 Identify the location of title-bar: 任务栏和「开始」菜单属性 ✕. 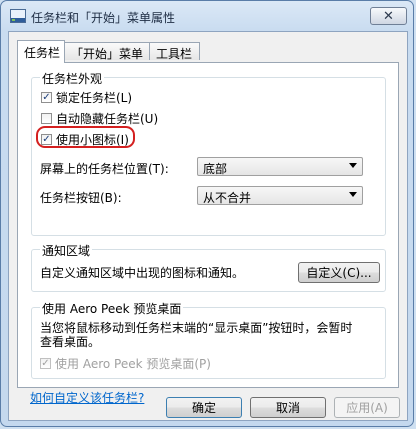
(207, 16).